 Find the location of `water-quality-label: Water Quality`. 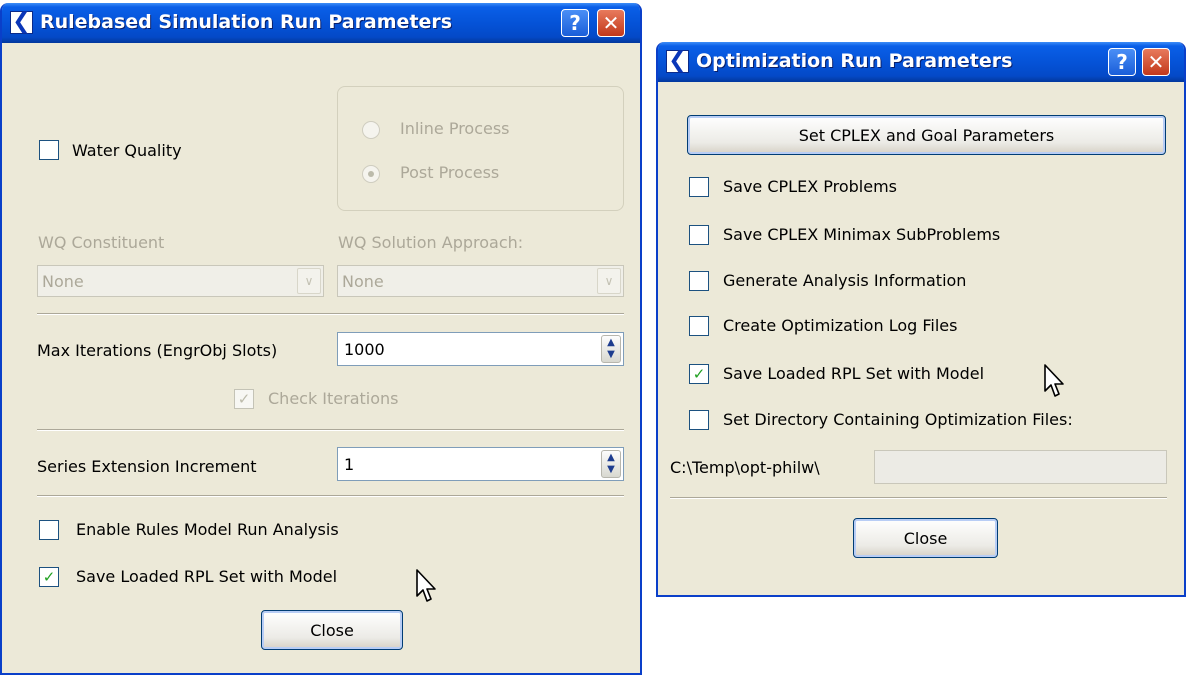

water-quality-label: Water Quality is located at coordinates (127, 150).